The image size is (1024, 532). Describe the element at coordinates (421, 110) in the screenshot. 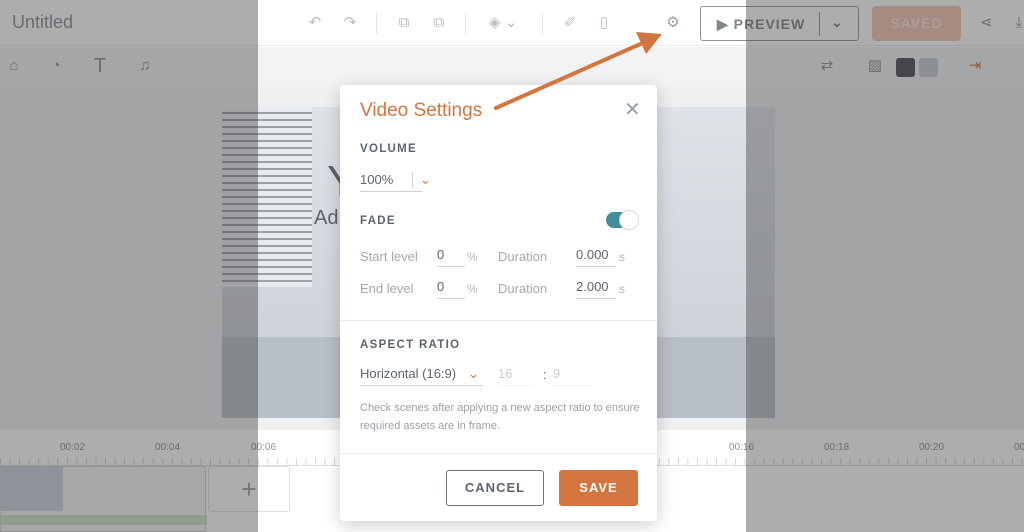

I see `dialog-title: Video Settings` at that location.